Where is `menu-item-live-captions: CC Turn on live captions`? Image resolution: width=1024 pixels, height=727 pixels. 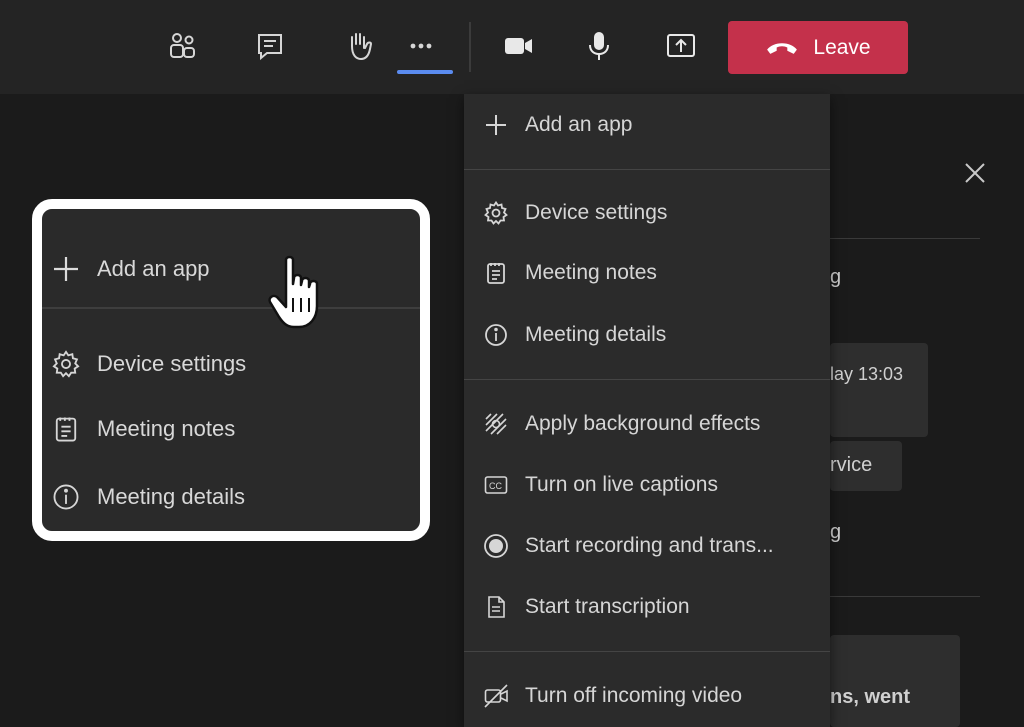
menu-item-live-captions: CC Turn on live captions is located at coordinates (647, 485).